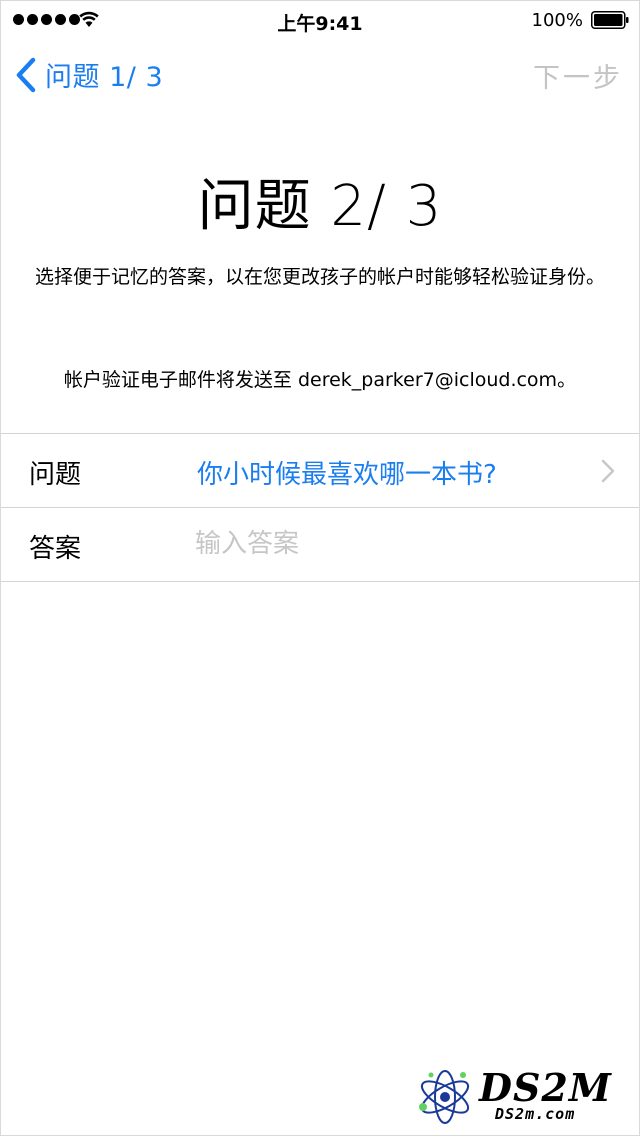 The image size is (640, 1136). Describe the element at coordinates (347, 475) in the screenshot. I see `selected-question: 你小时候最喜欢哪一本书?` at that location.